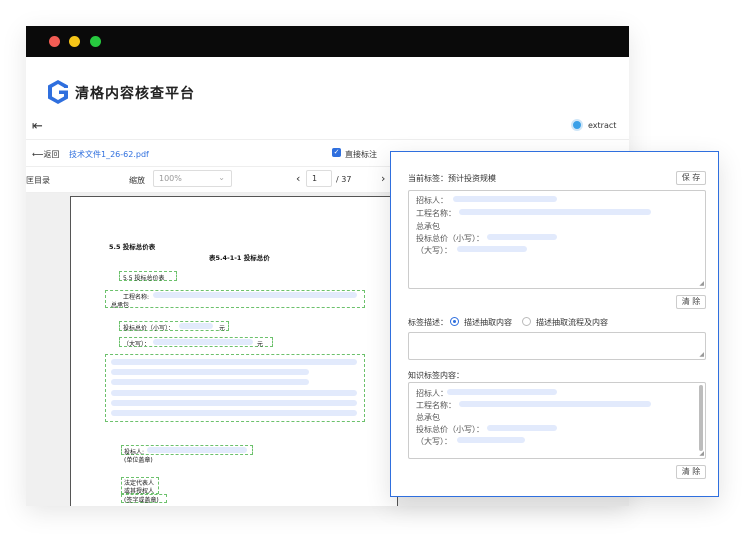 This screenshot has width=751, height=541. Describe the element at coordinates (454, 321) in the screenshot. I see `radio-extract-content` at that location.